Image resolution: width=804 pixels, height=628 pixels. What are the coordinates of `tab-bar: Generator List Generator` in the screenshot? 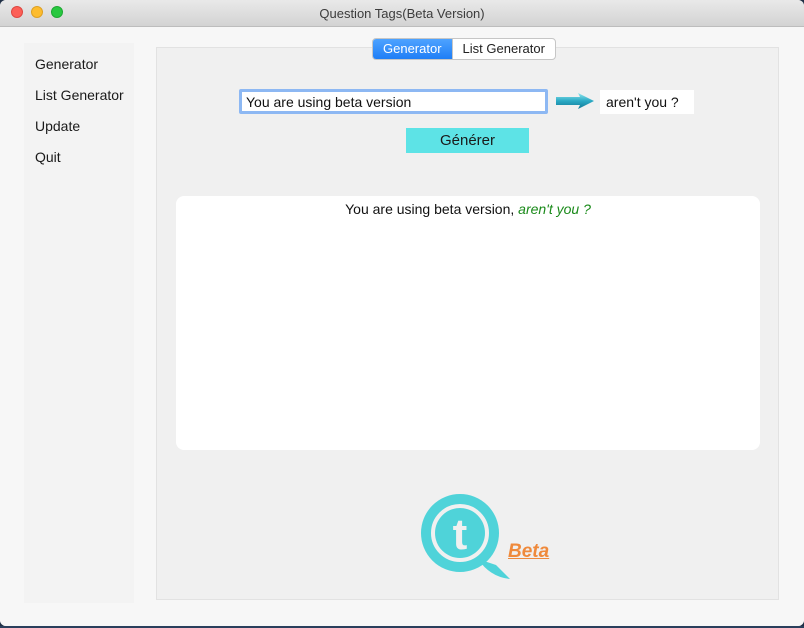 It's located at (464, 49).